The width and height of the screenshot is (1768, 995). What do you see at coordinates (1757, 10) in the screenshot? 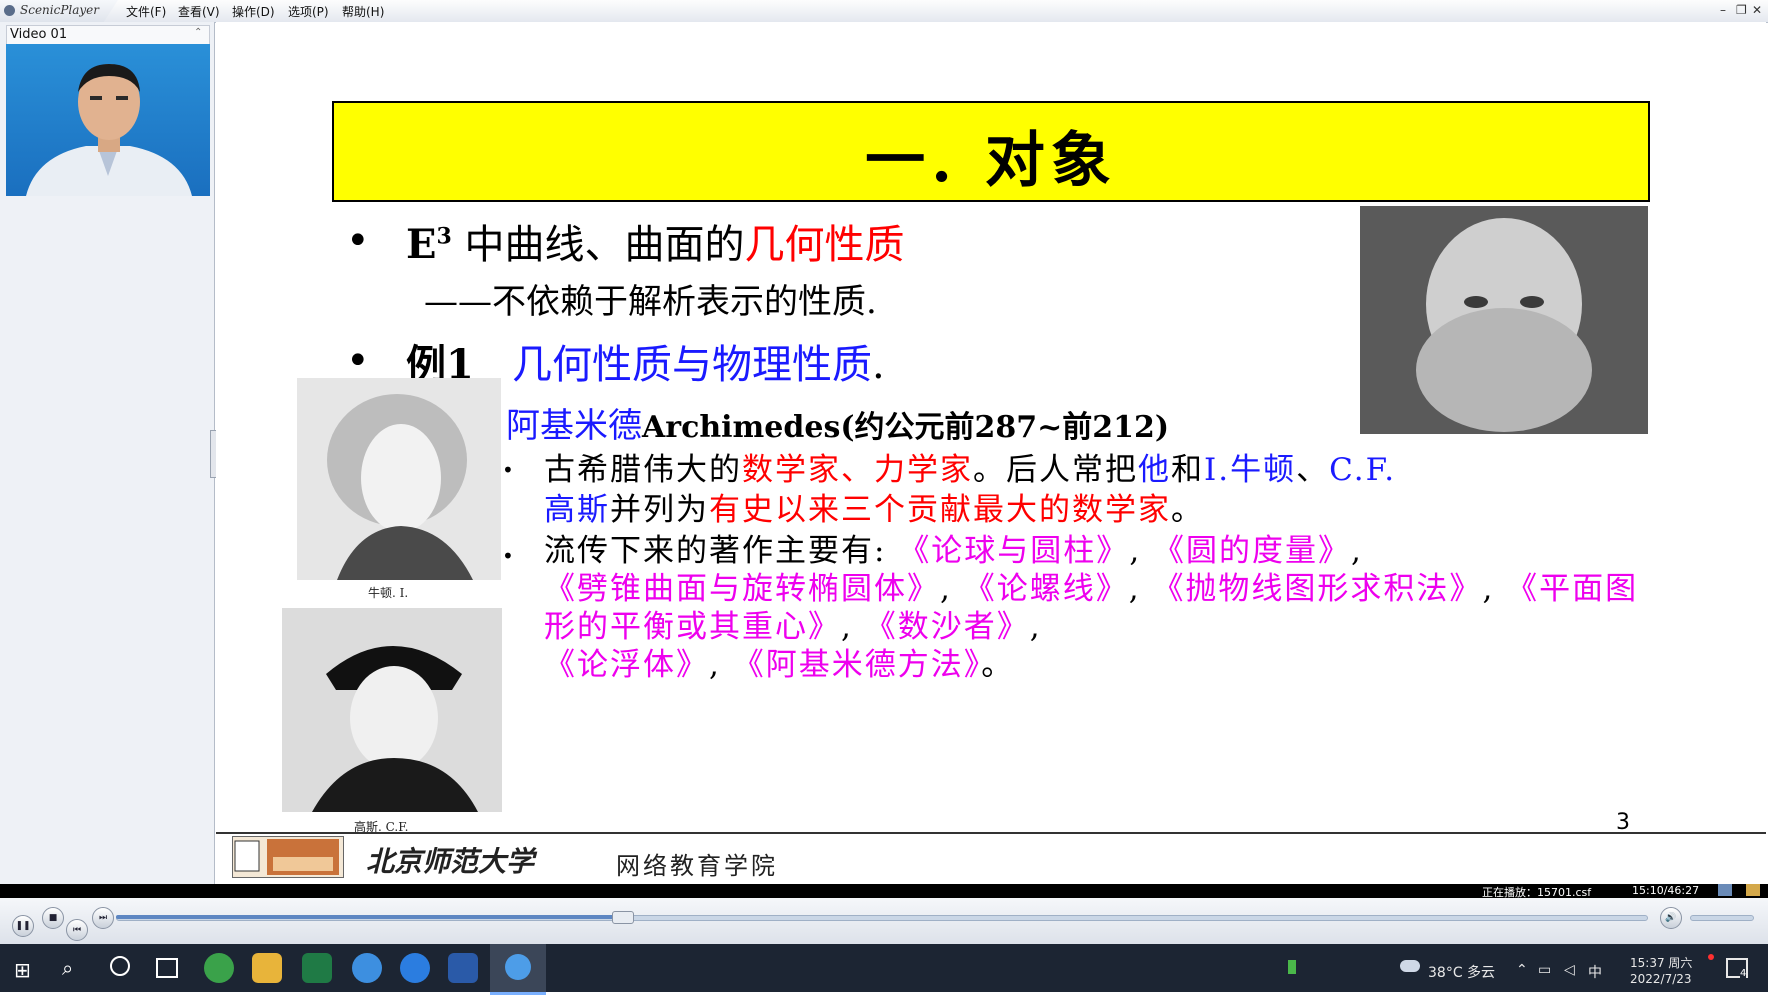
I see `close-button: ✕` at bounding box center [1757, 10].